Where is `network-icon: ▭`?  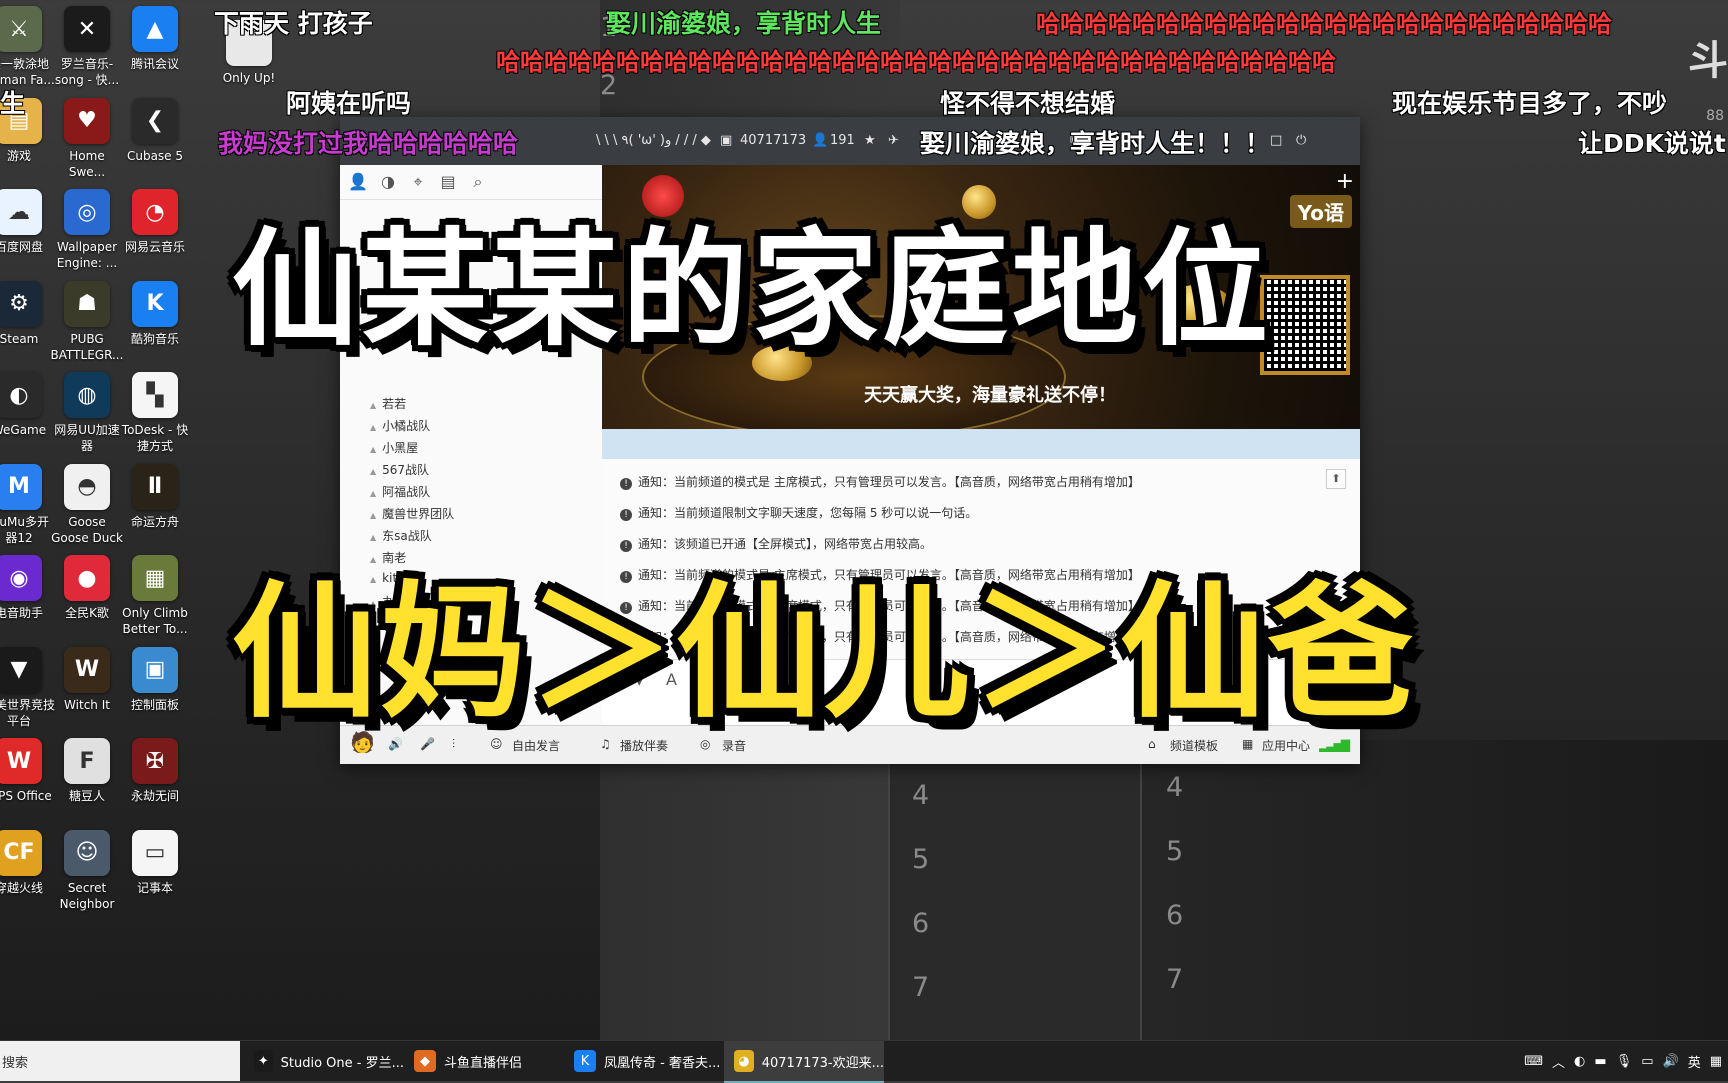
network-icon: ▭ is located at coordinates (1647, 1061).